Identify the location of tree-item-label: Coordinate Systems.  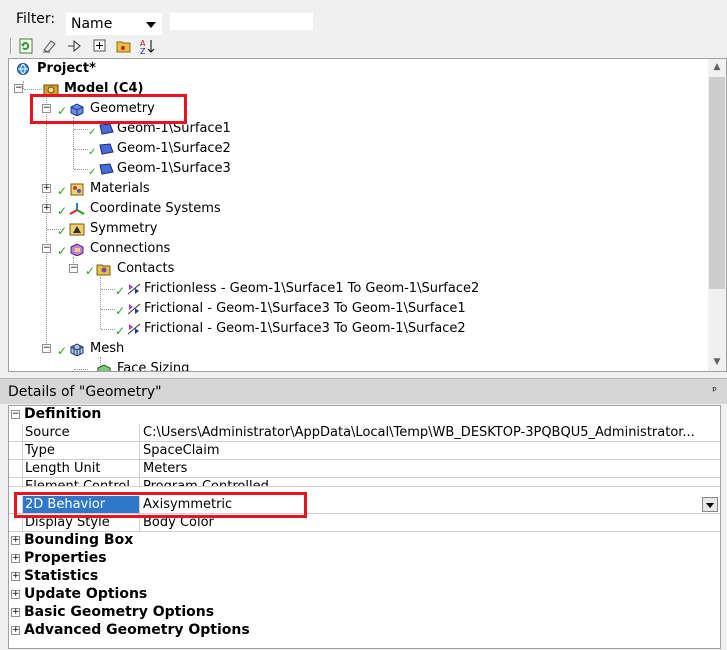
(155, 208).